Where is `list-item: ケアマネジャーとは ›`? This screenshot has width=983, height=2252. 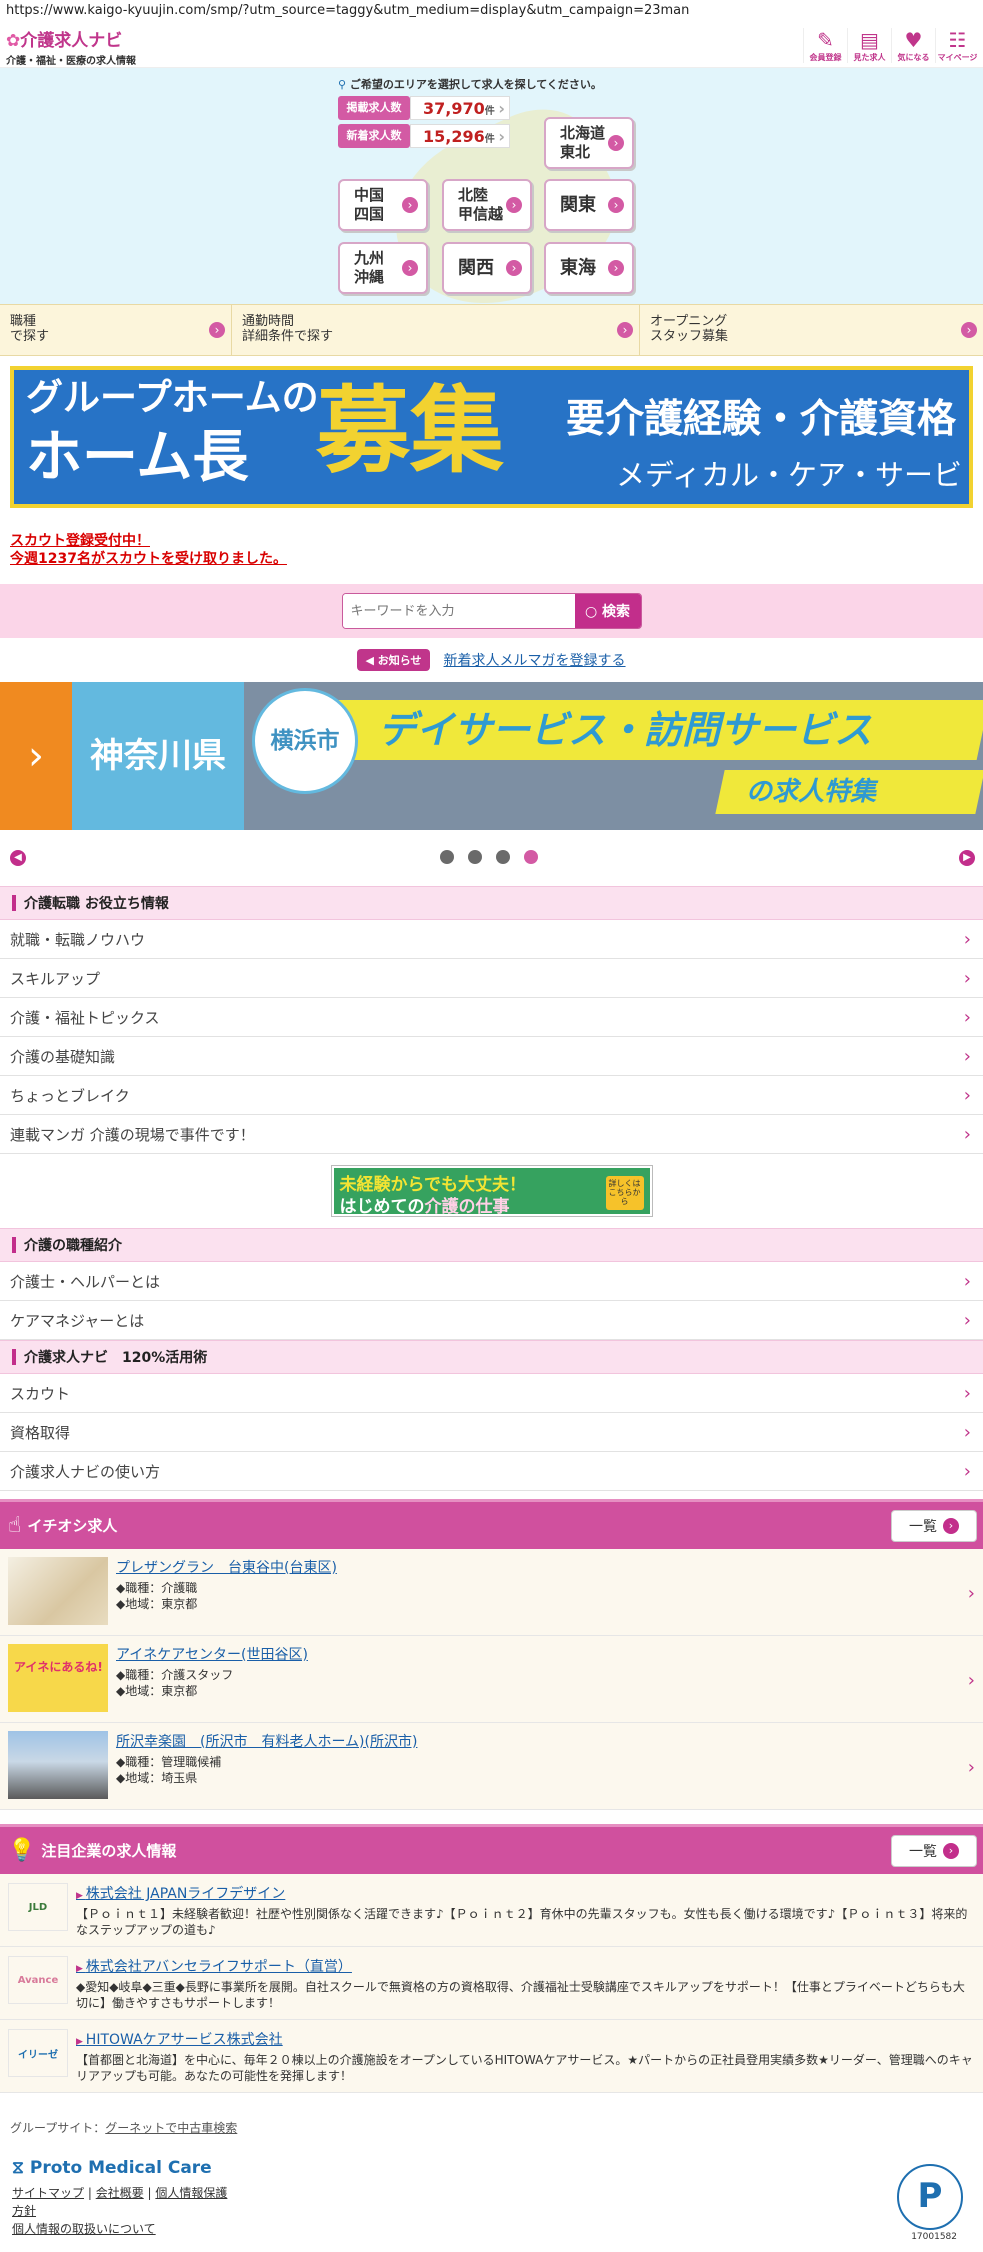
list-item: ケアマネジャーとは › is located at coordinates (491, 1320).